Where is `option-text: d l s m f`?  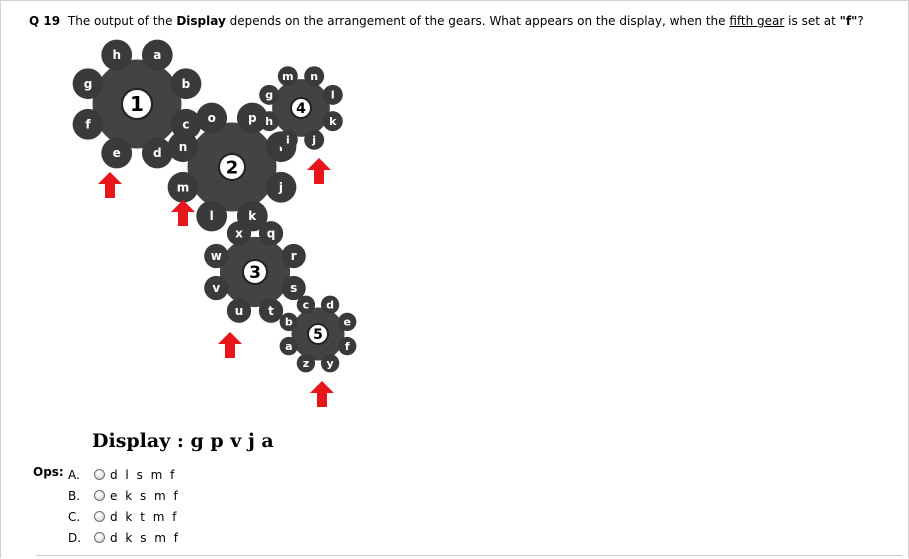 option-text: d l s m f is located at coordinates (143, 474).